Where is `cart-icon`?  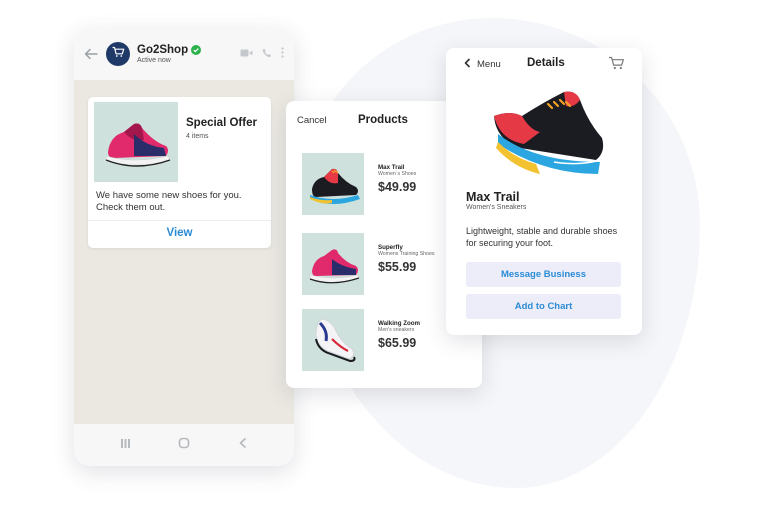
cart-icon is located at coordinates (118, 54).